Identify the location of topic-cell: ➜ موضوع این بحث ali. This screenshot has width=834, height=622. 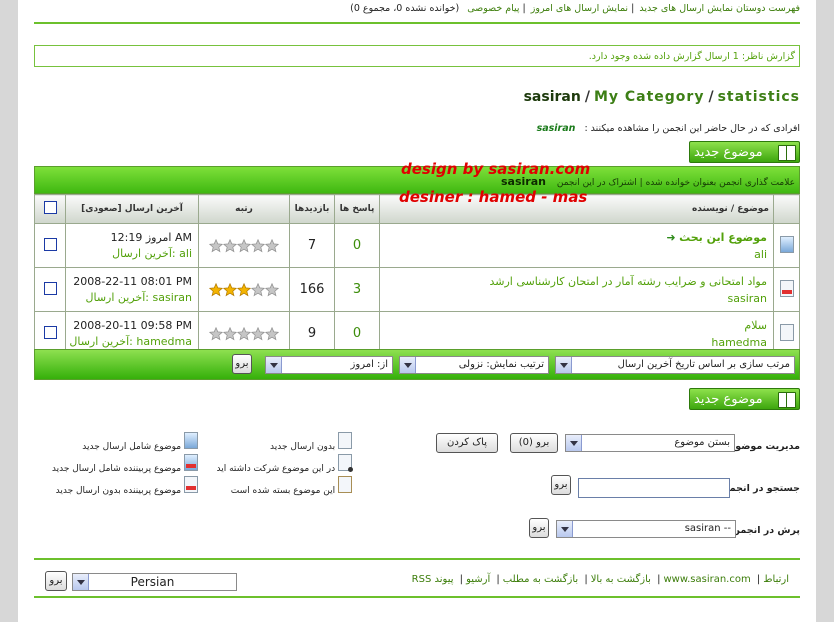
(576, 245).